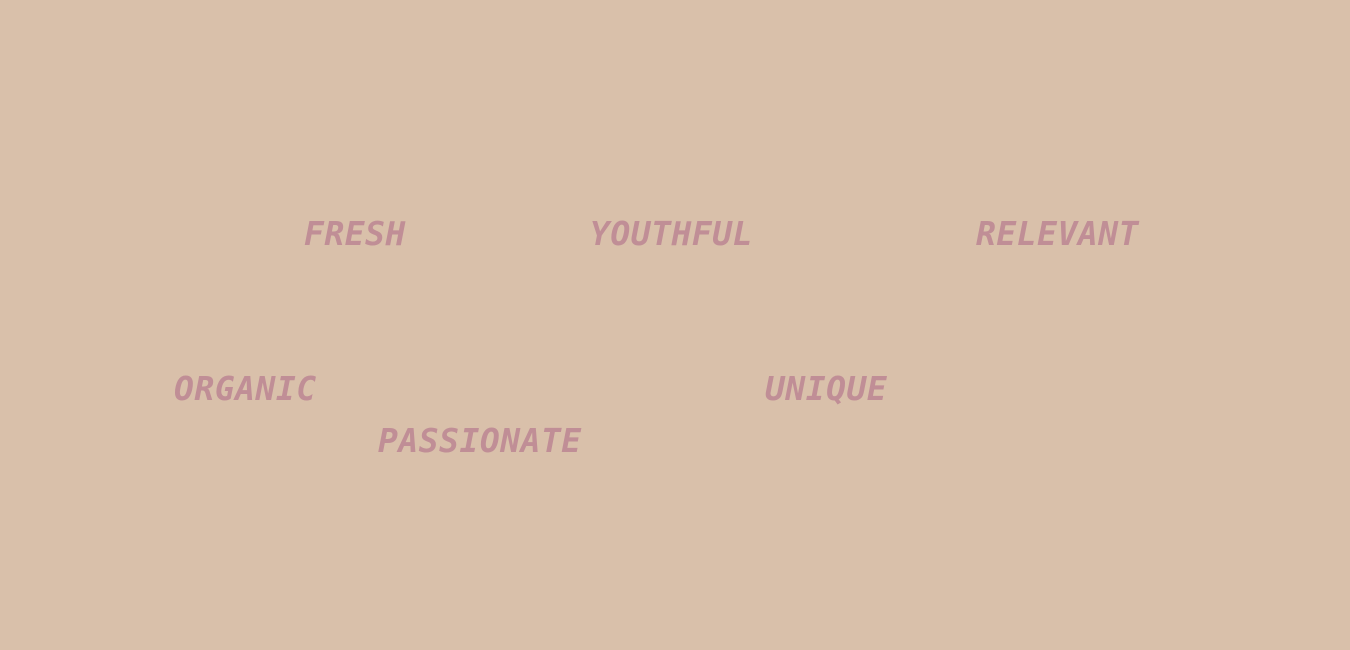 The height and width of the screenshot is (650, 1350). I want to click on word-relevant: RELEVANT, so click(1057, 233).